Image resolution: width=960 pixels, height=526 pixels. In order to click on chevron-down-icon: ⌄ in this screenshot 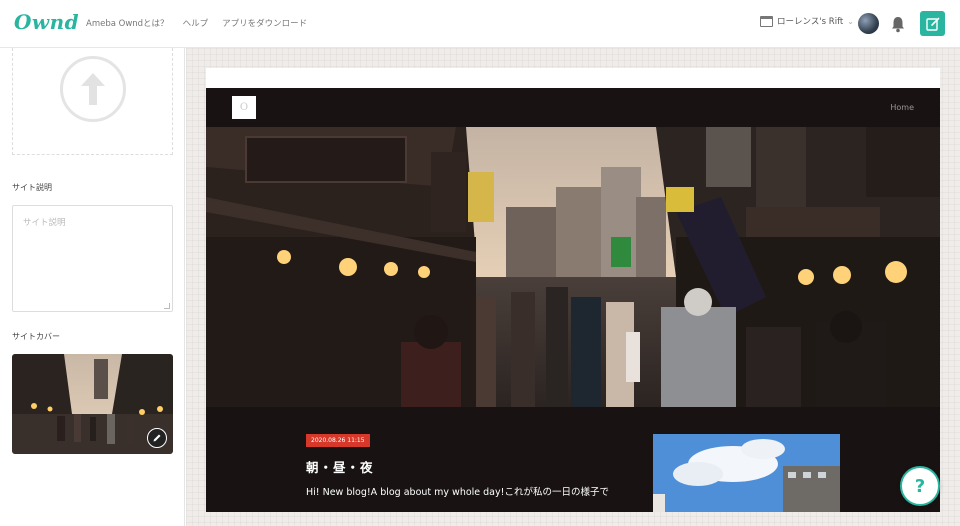, I will do `click(850, 21)`.